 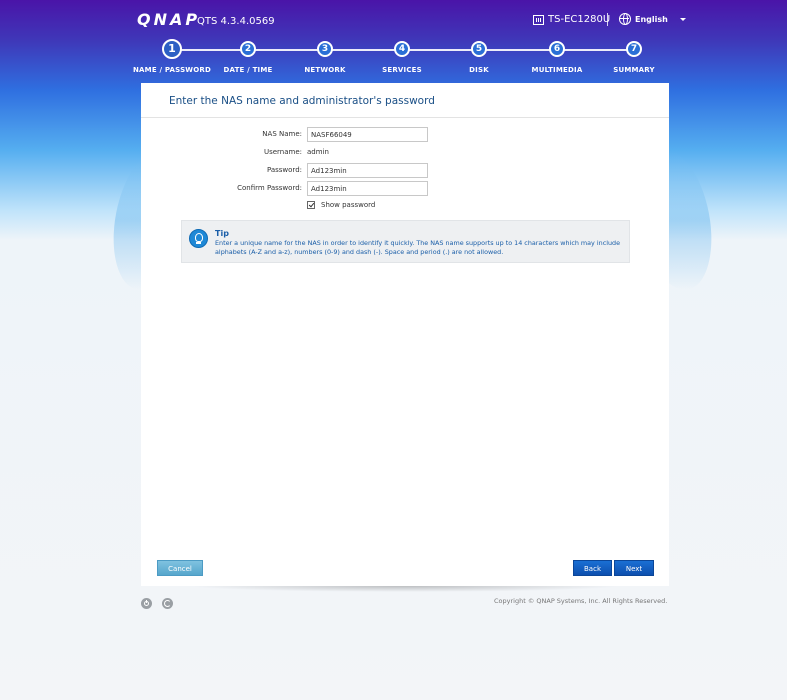 I want to click on header: QNAP QTS 4.3.4.0569 TS-EC1280U English, so click(x=393, y=20).